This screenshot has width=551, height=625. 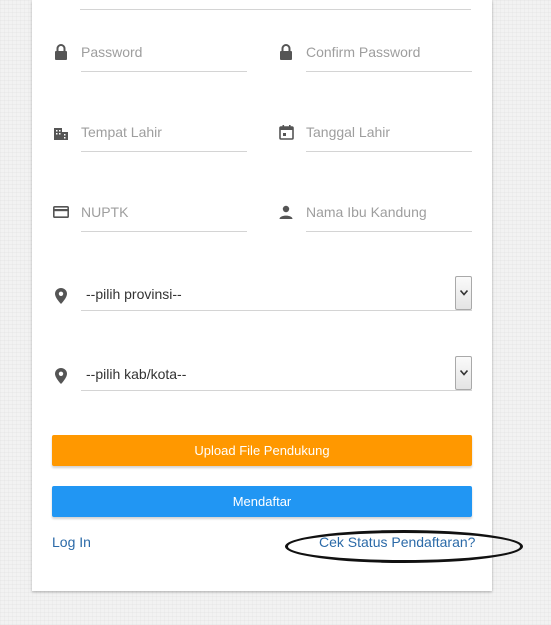 I want to click on password-field-group, so click(x=149, y=53).